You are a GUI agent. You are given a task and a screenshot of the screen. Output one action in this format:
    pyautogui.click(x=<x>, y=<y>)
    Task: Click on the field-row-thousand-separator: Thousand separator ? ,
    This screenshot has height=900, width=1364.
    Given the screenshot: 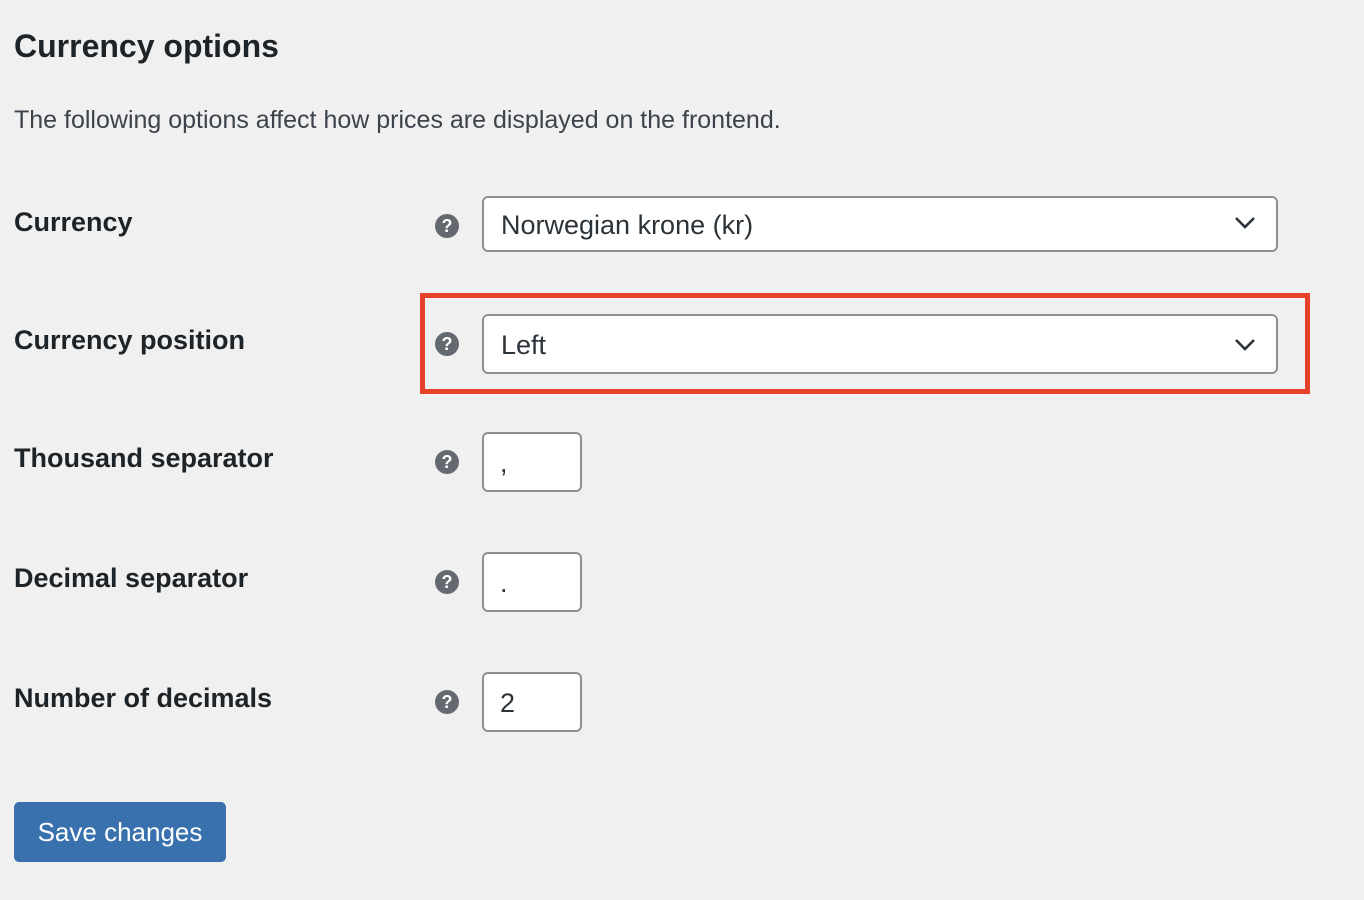 What is the action you would take?
    pyautogui.click(x=682, y=462)
    